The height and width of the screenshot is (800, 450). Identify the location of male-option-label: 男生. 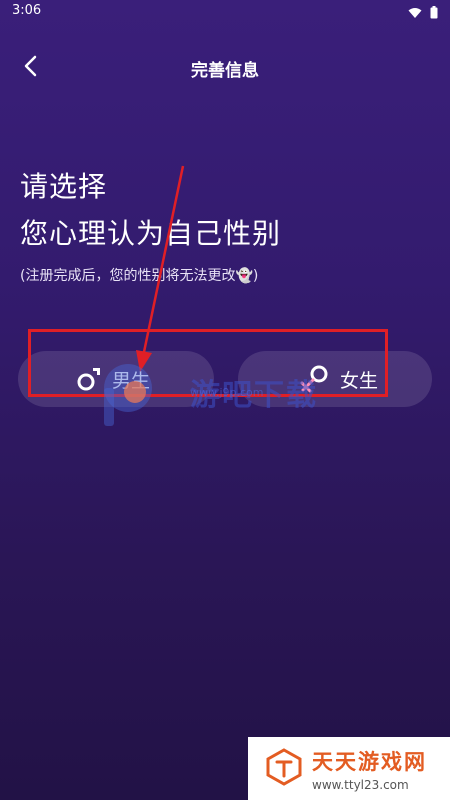
(131, 380).